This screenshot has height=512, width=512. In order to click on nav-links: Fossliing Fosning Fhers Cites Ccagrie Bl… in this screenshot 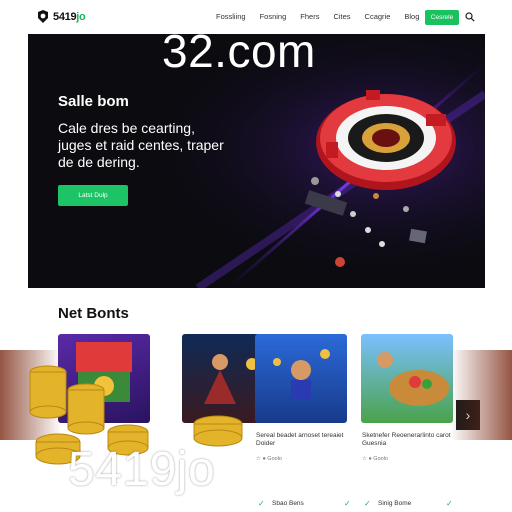, I will do `click(324, 16)`.